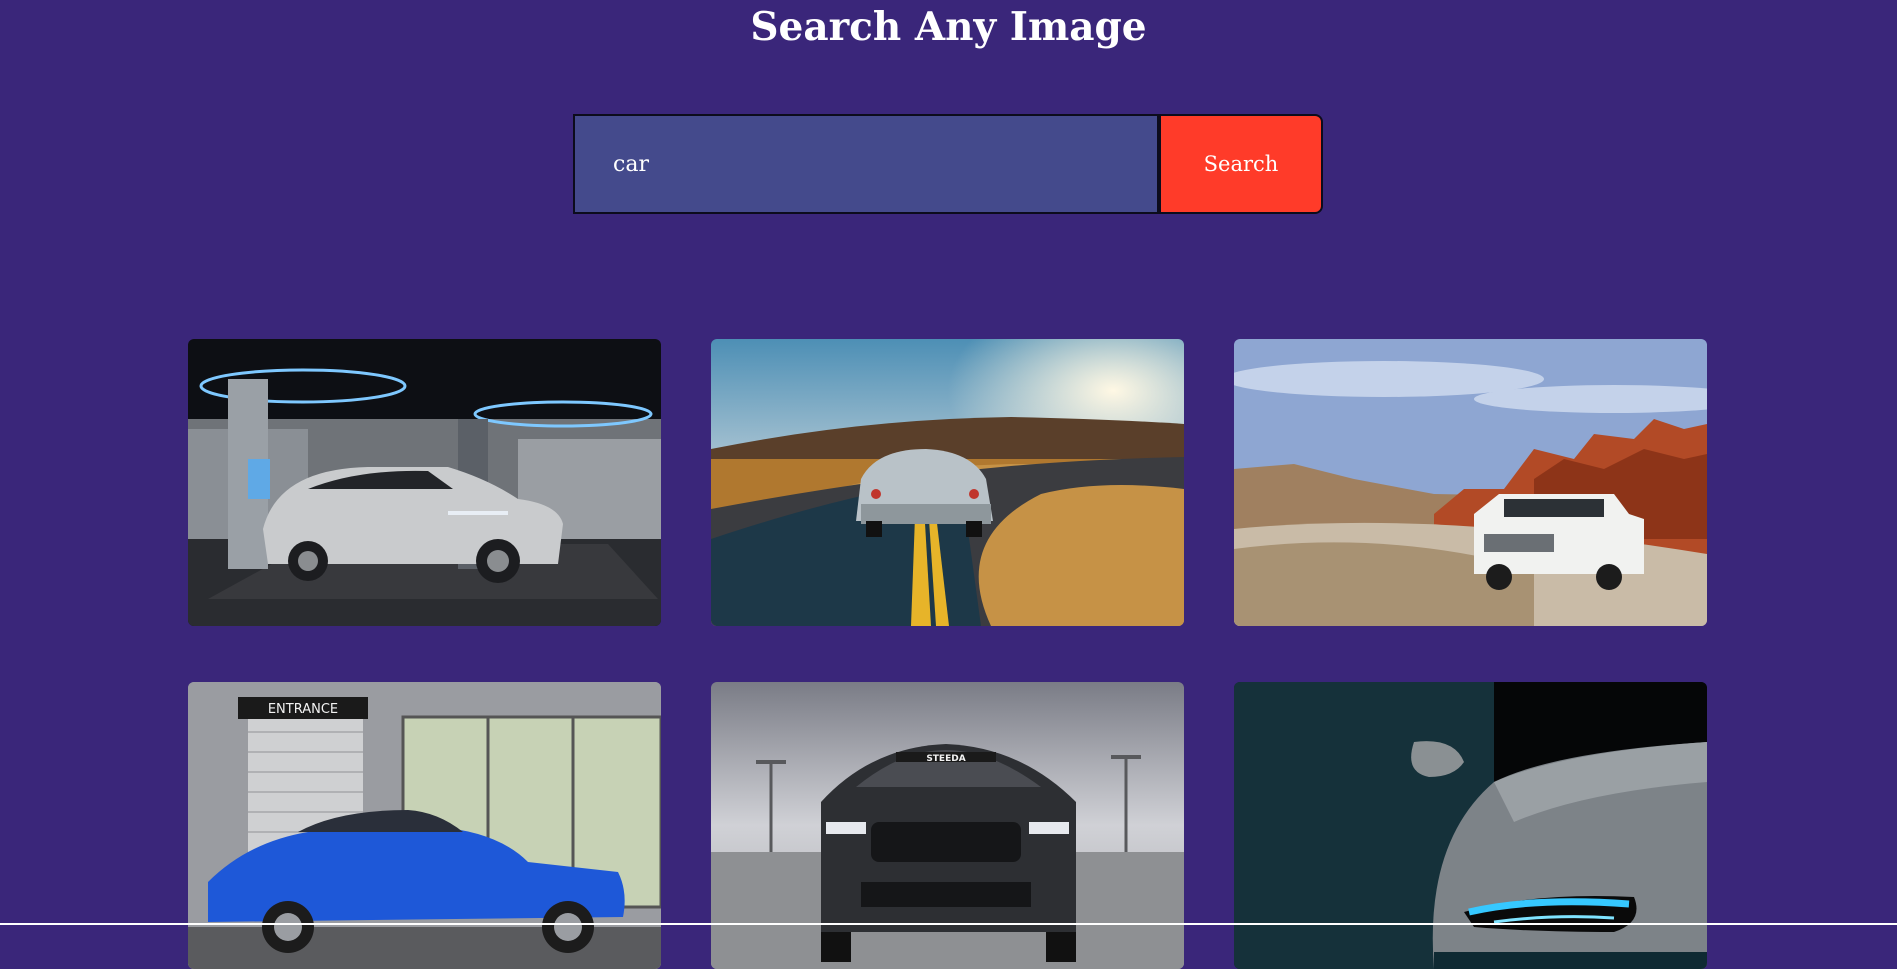 The width and height of the screenshot is (1897, 969). What do you see at coordinates (303, 709) in the screenshot?
I see `entrance-sign-text: ENTRANCE` at bounding box center [303, 709].